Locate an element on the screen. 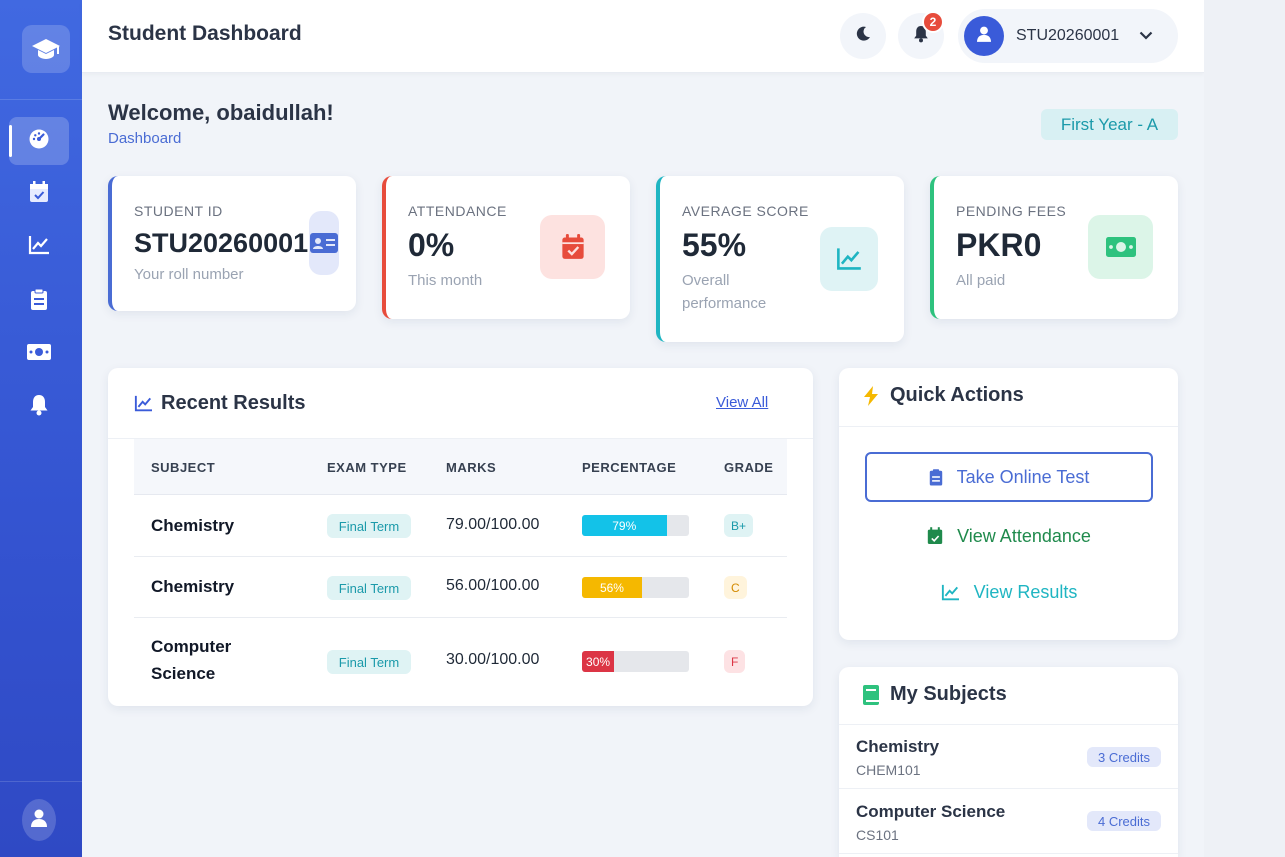 The image size is (1285, 857). marks-cell: 56.00/100.00 is located at coordinates (493, 585).